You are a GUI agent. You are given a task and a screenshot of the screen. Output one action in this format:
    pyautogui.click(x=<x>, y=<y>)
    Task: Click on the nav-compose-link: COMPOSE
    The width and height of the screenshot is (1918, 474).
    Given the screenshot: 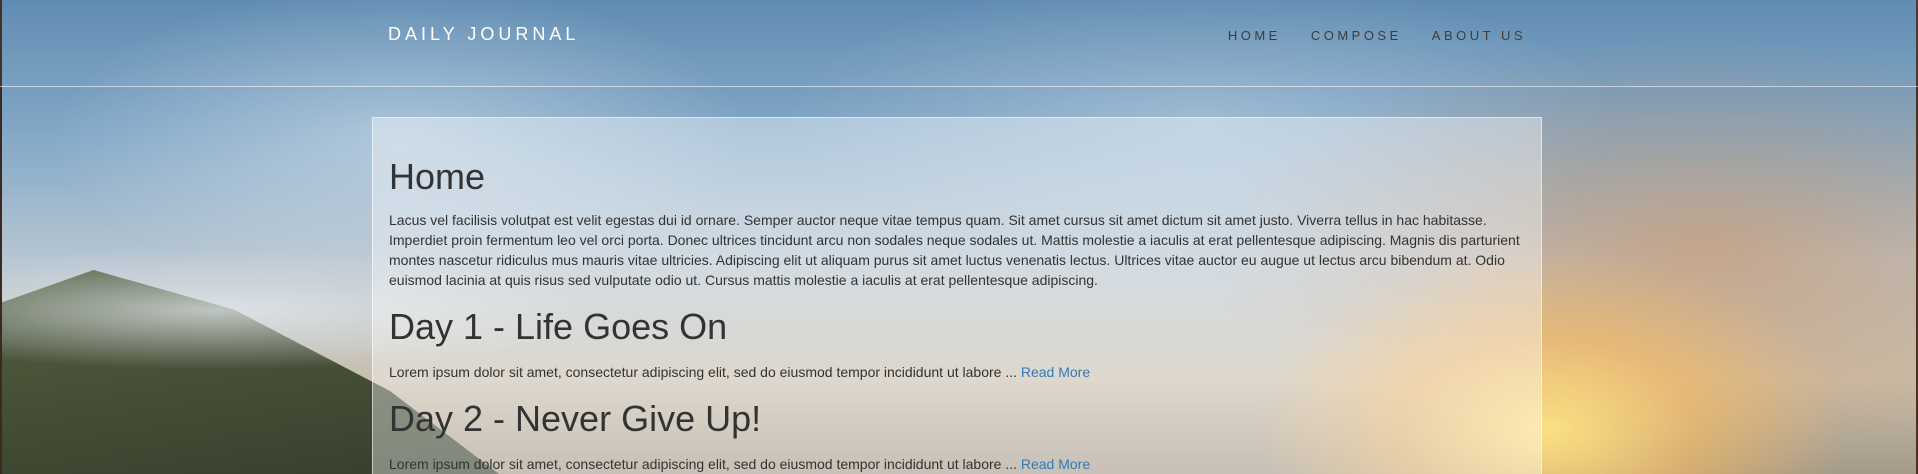 What is the action you would take?
    pyautogui.click(x=1356, y=35)
    